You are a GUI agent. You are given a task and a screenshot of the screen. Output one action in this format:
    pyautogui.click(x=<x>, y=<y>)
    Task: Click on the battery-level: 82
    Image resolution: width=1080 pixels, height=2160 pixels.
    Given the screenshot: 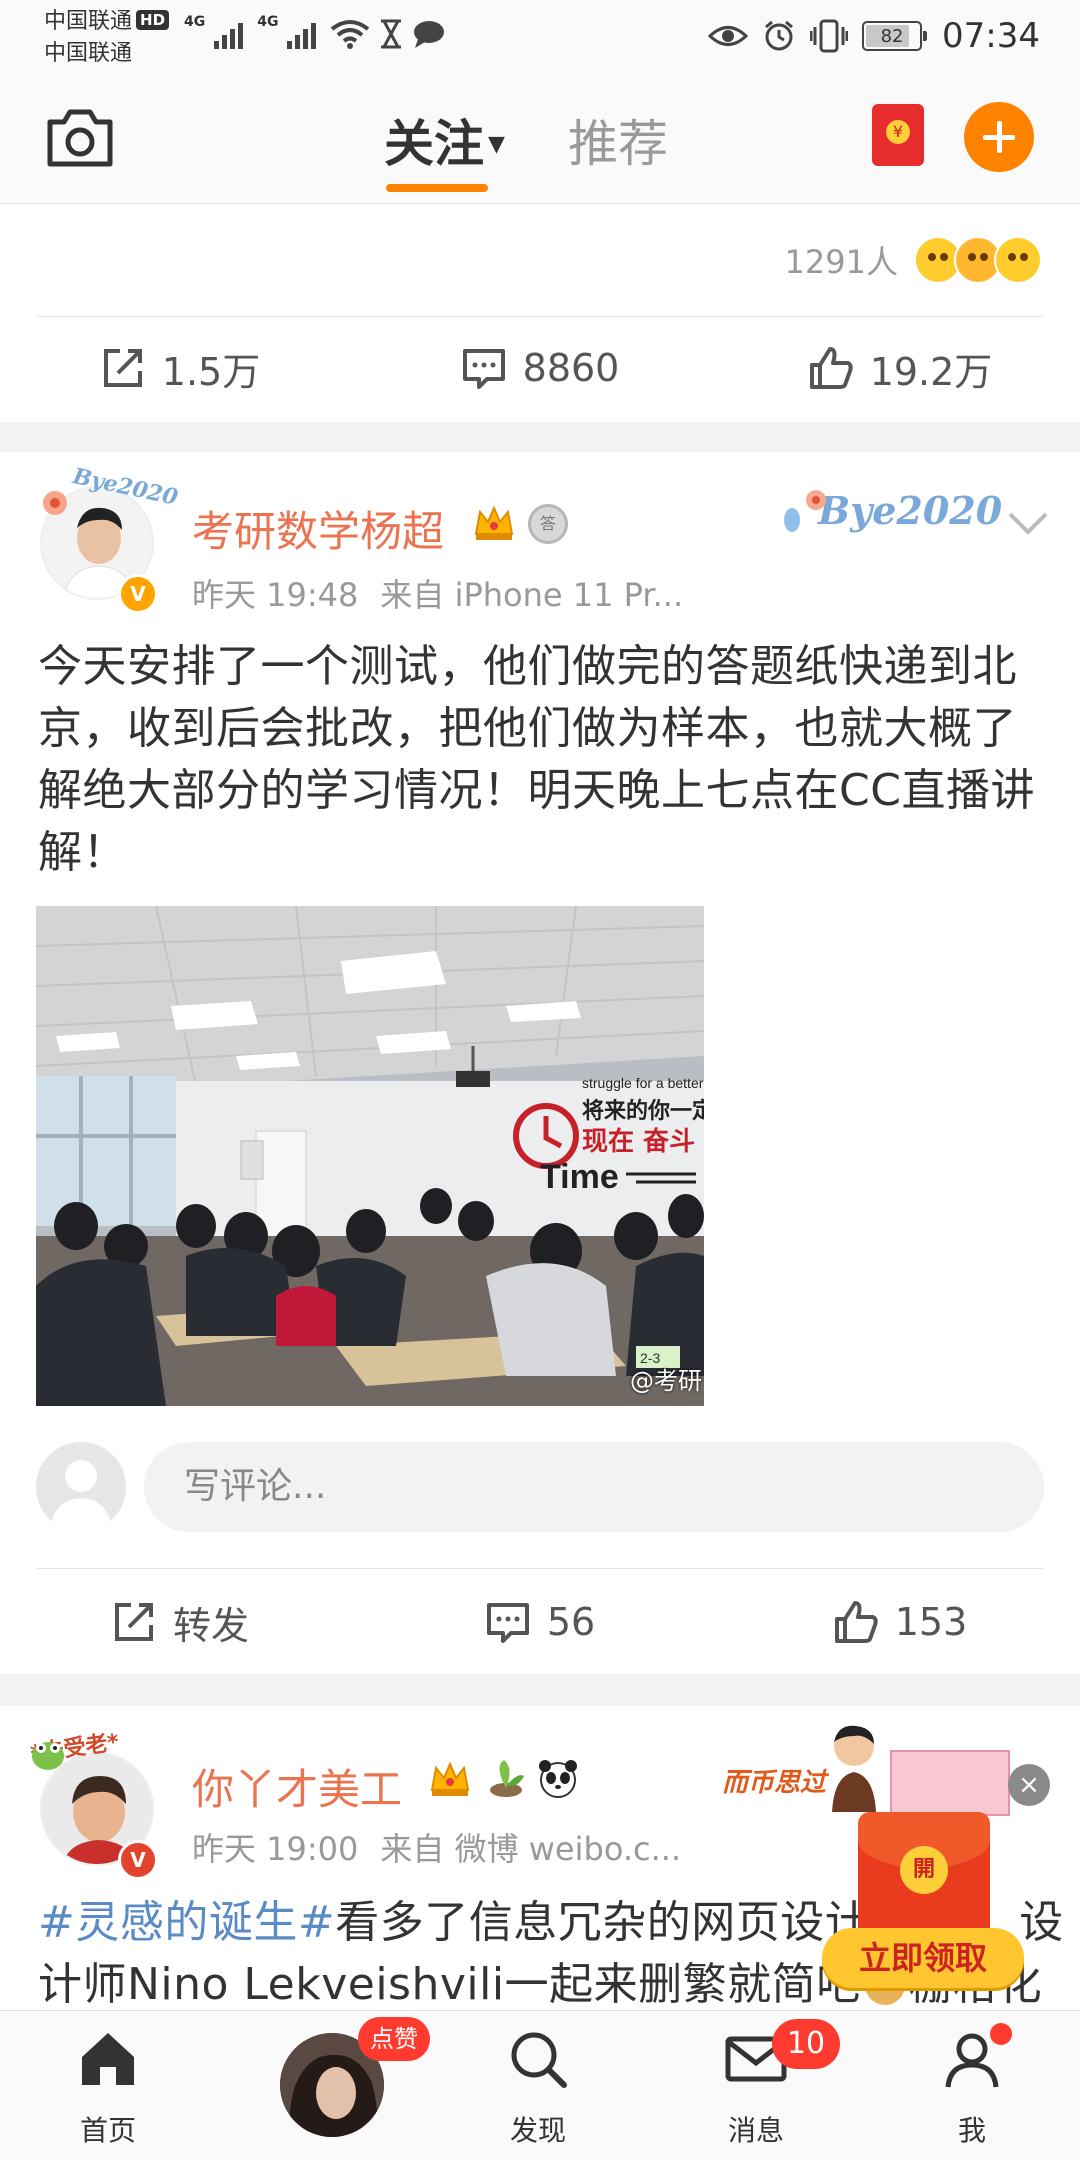 What is the action you would take?
    pyautogui.click(x=892, y=36)
    